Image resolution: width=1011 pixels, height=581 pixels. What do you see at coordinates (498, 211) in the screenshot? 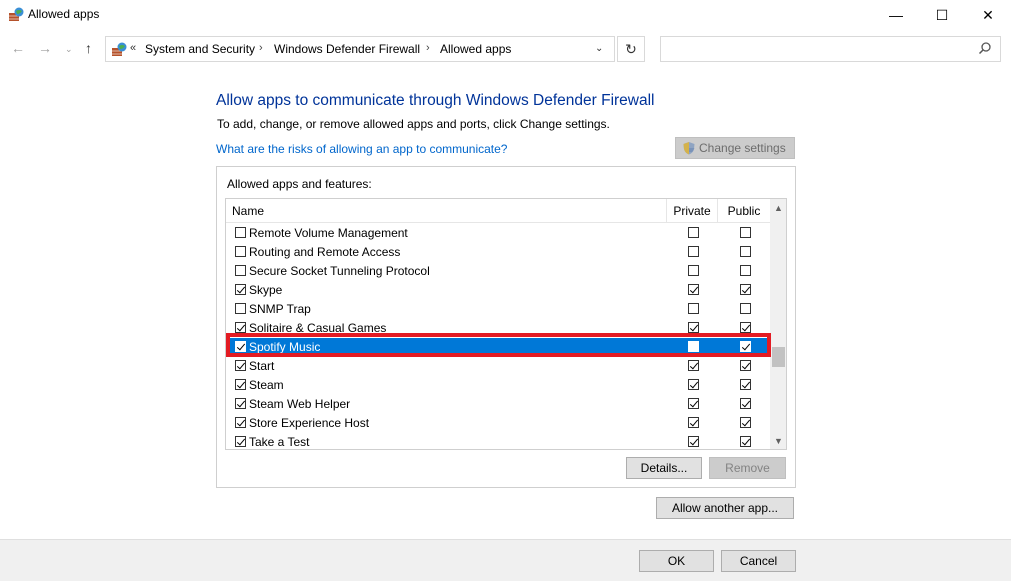
I see `list-header: Name Private Public` at bounding box center [498, 211].